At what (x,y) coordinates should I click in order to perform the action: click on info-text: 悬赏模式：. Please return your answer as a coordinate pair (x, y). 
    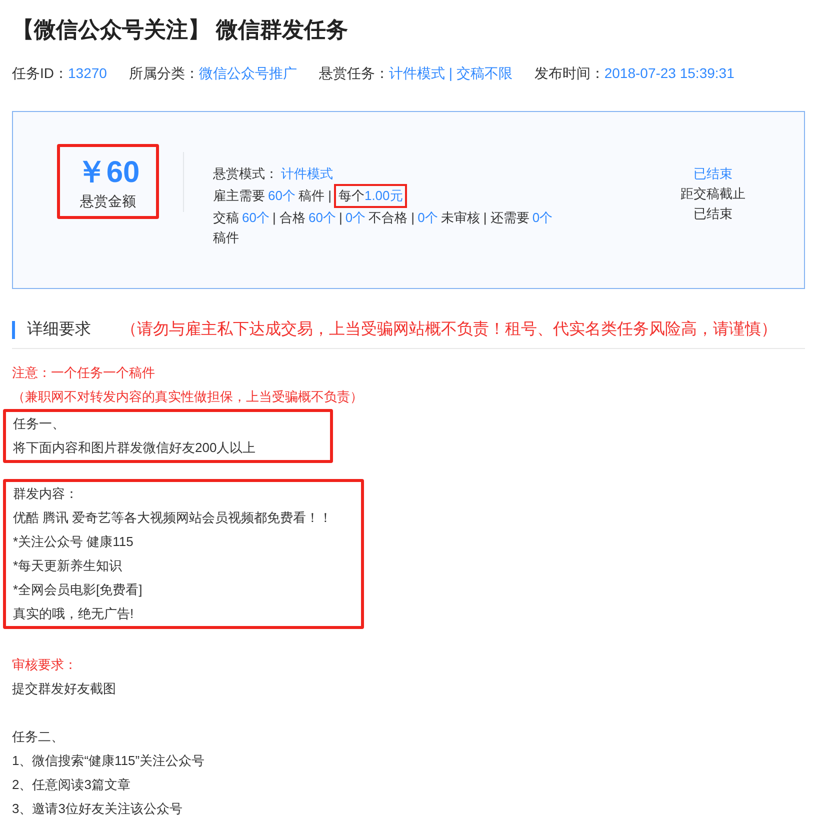
    Looking at the image, I should click on (245, 173).